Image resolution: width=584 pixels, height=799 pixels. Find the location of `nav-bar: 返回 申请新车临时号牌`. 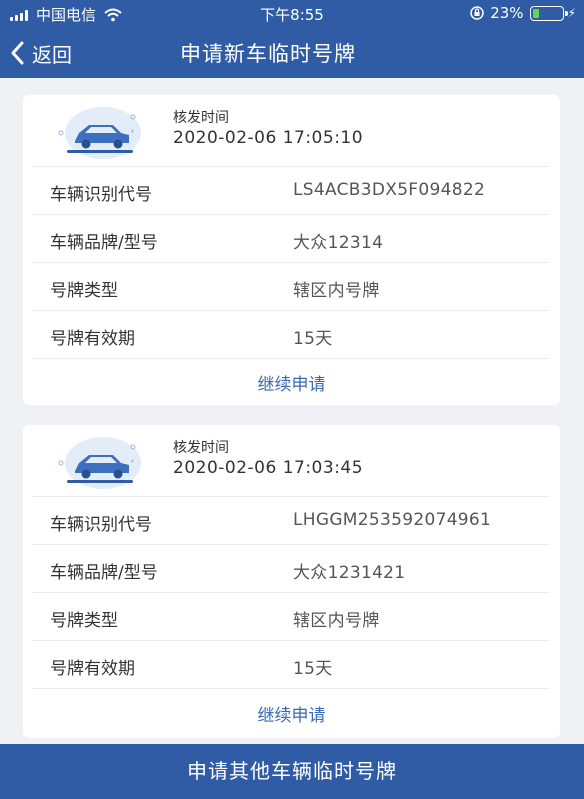

nav-bar: 返回 申请新车临时号牌 is located at coordinates (292, 53).